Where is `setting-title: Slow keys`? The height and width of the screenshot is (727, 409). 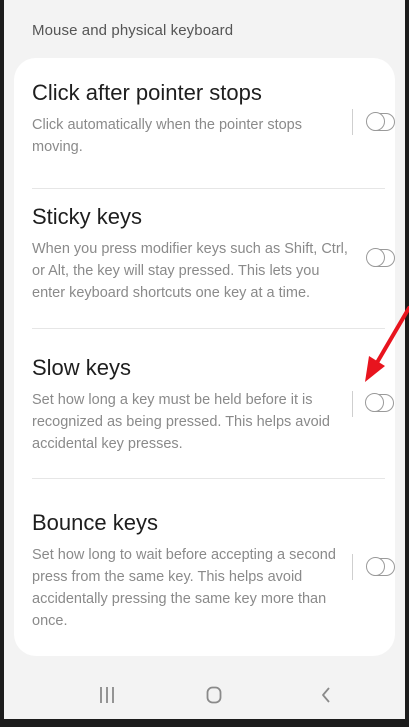 setting-title: Slow keys is located at coordinates (82, 367).